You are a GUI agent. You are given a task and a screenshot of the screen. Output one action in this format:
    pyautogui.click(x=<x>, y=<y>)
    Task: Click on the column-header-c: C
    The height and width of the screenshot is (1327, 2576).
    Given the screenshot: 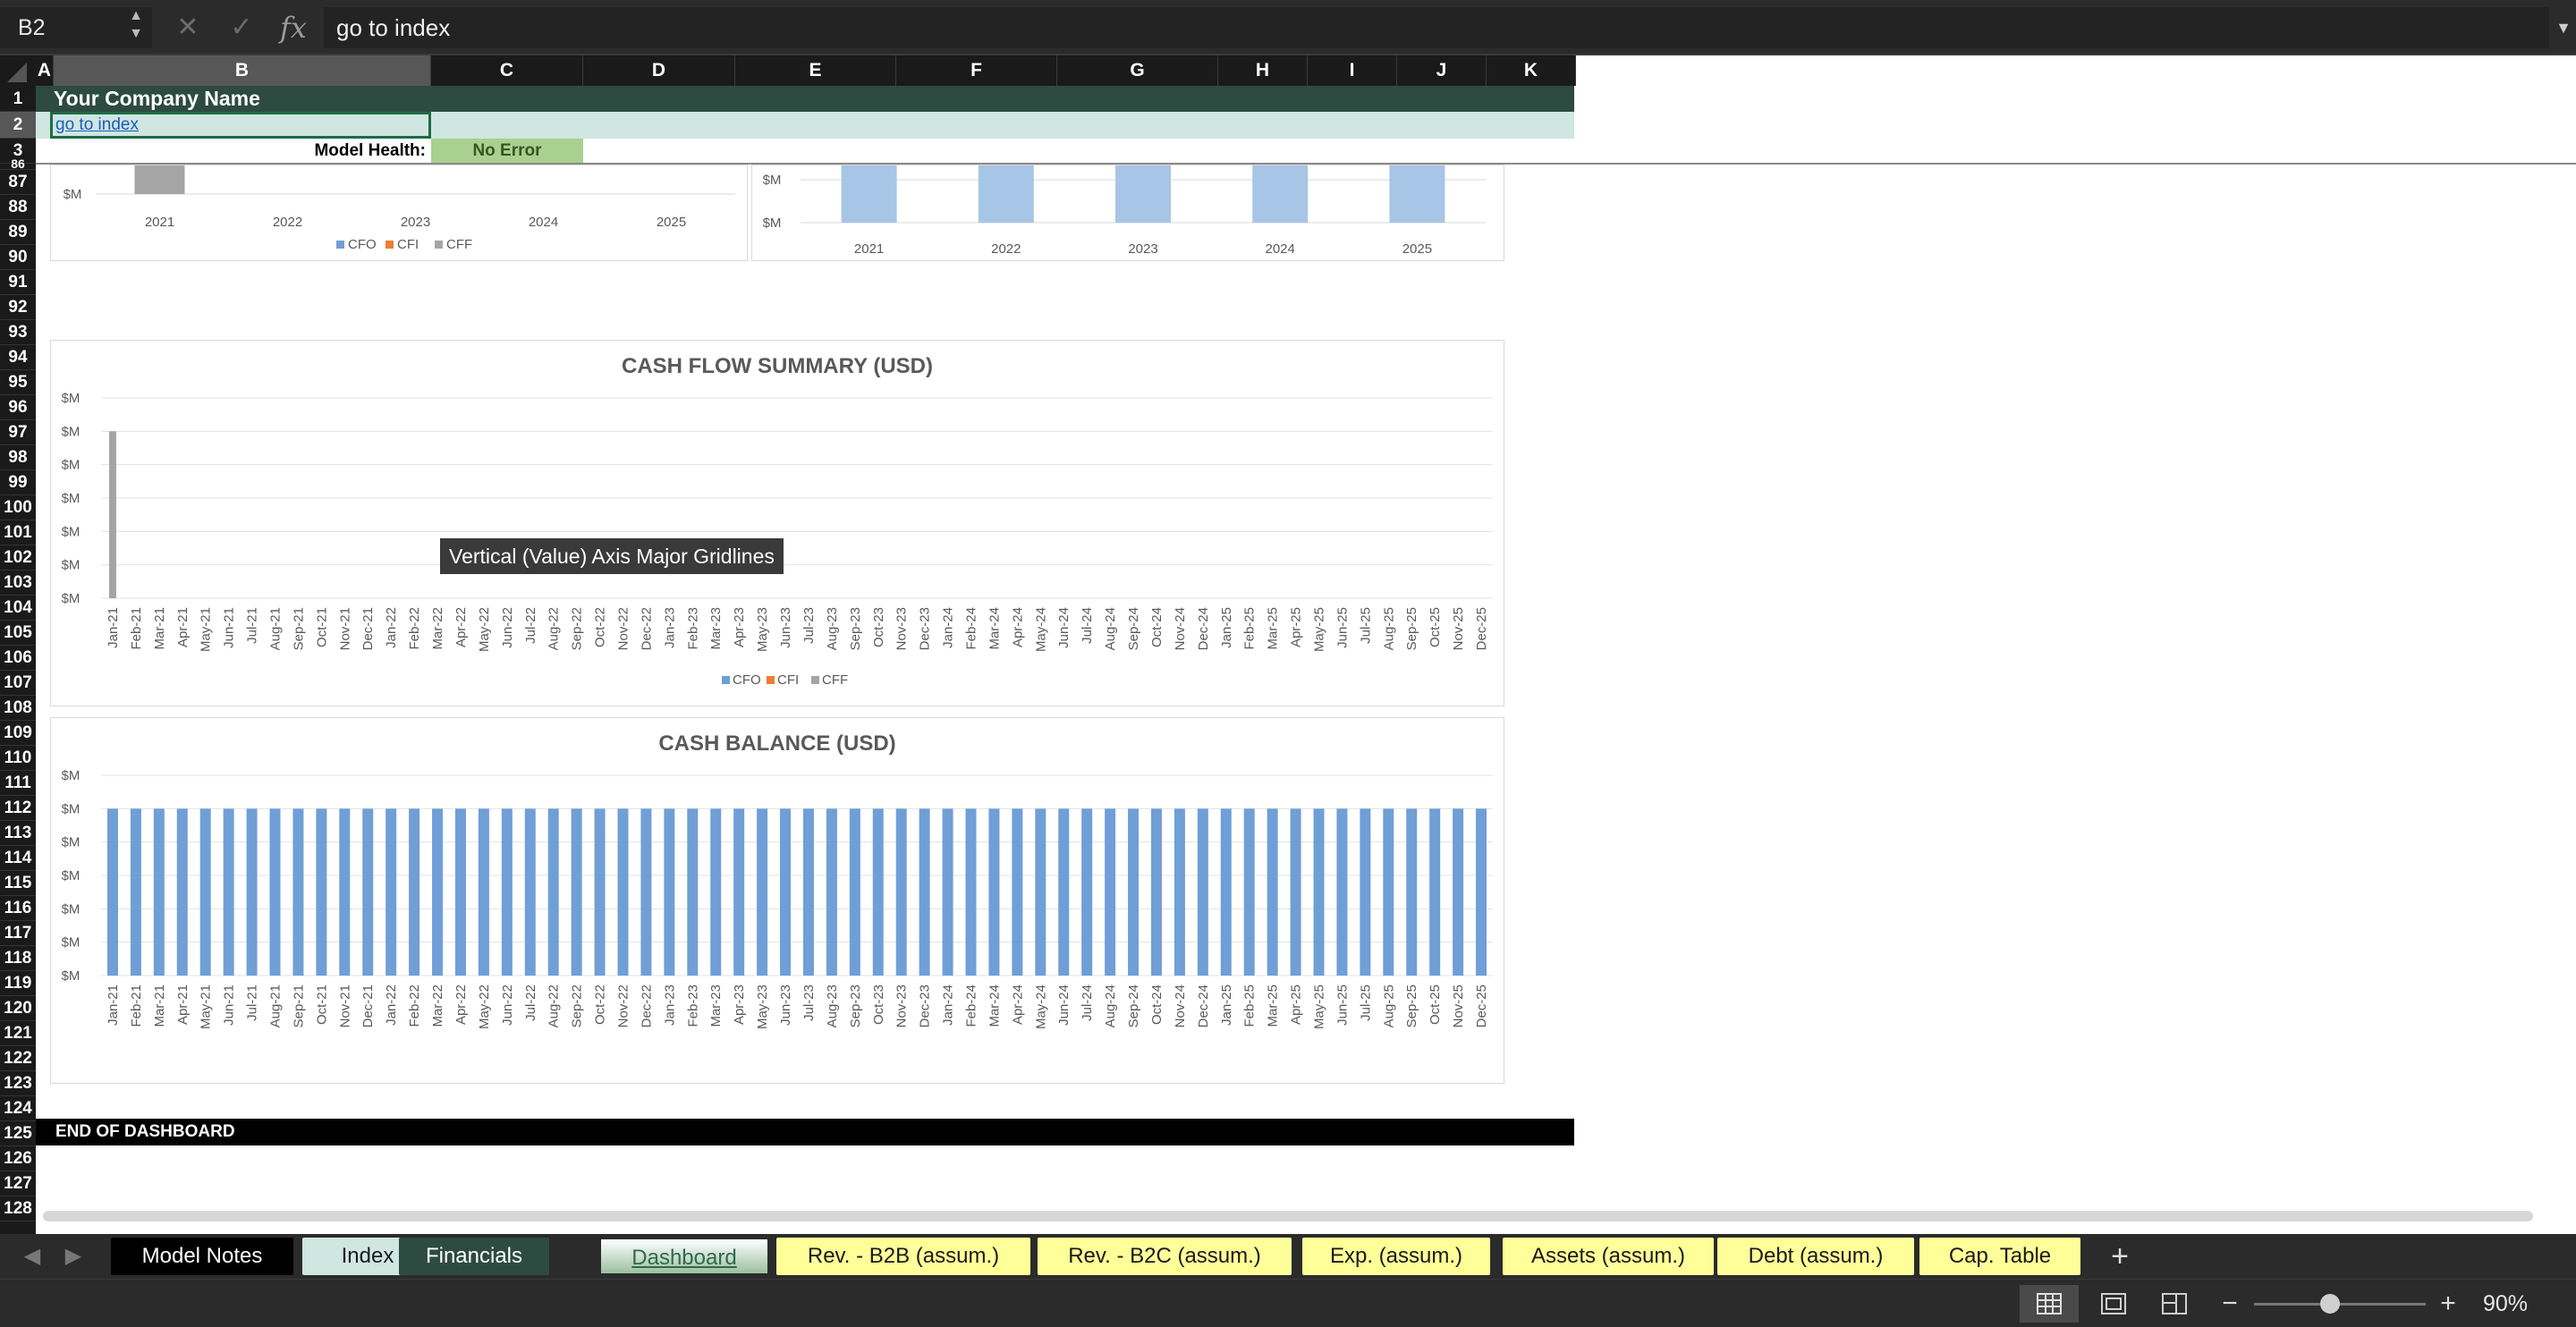 What is the action you would take?
    pyautogui.click(x=507, y=70)
    